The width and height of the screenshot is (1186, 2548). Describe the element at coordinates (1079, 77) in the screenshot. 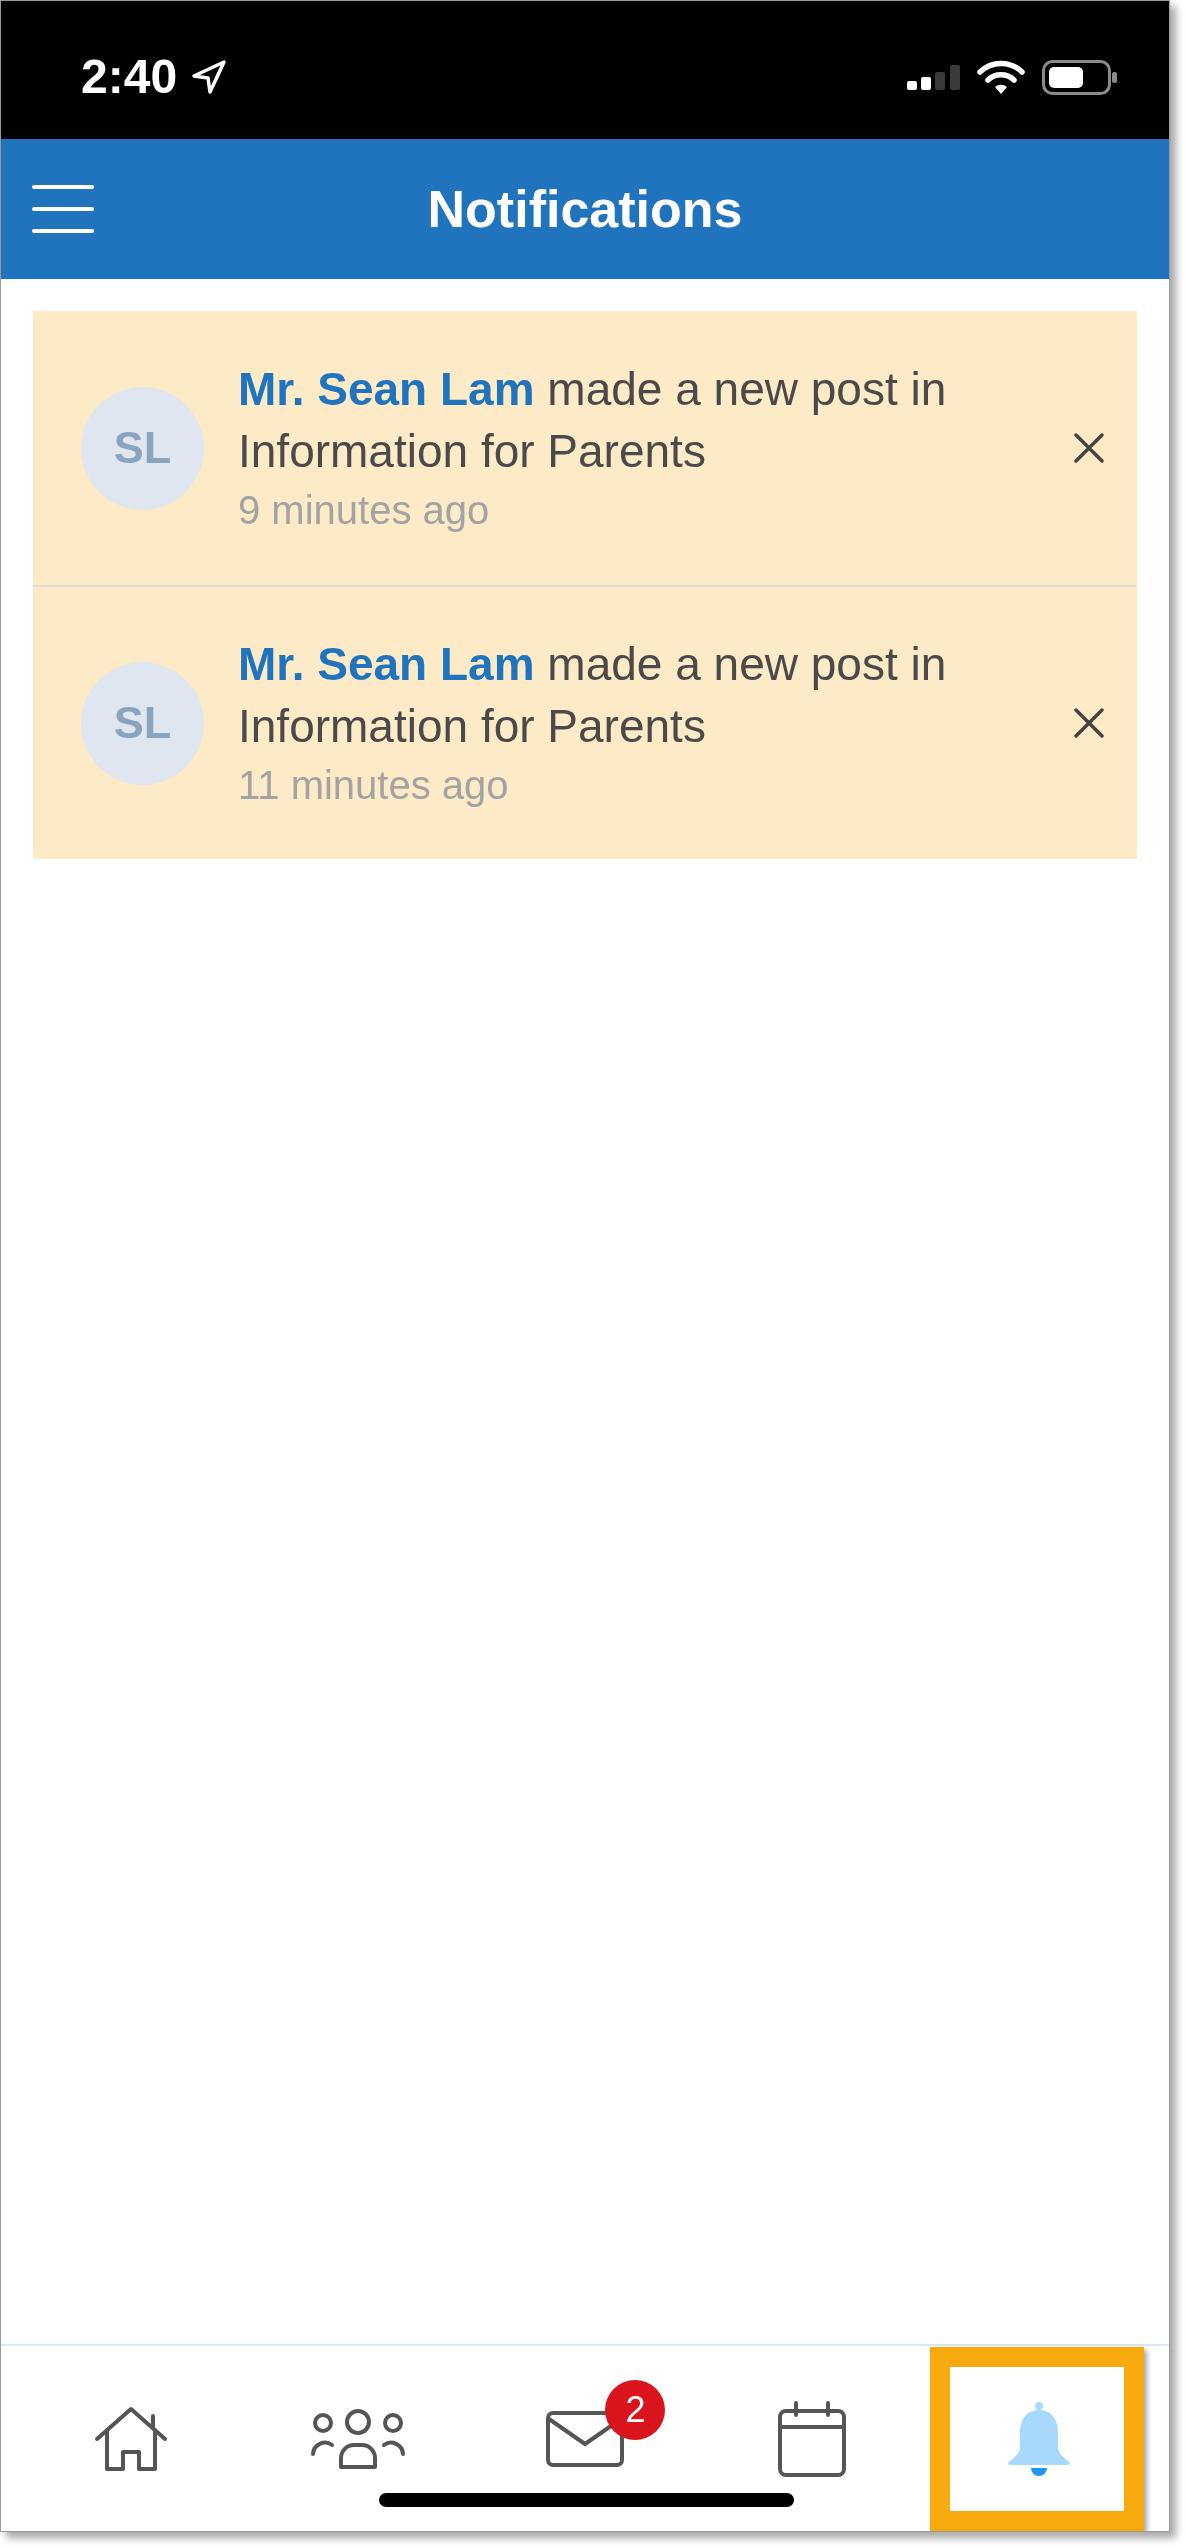

I see `battery-icon` at that location.